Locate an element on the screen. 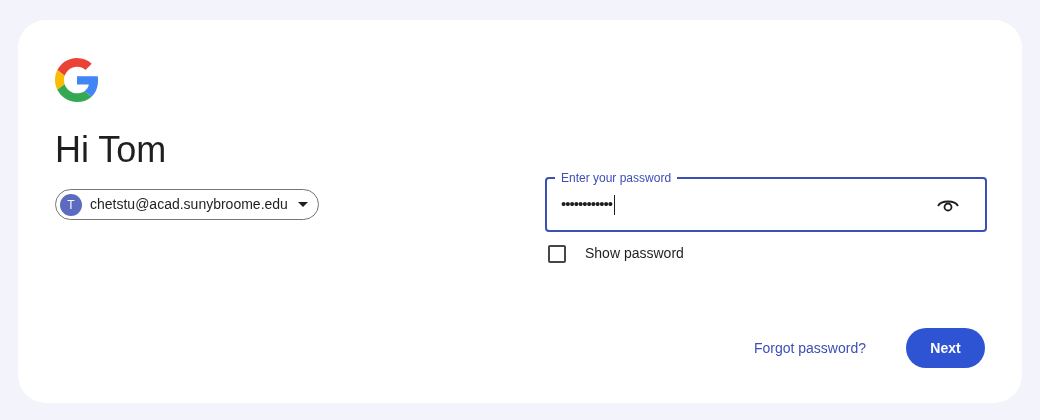  account-email: chetstu@acad.sunybroome.edu is located at coordinates (189, 204).